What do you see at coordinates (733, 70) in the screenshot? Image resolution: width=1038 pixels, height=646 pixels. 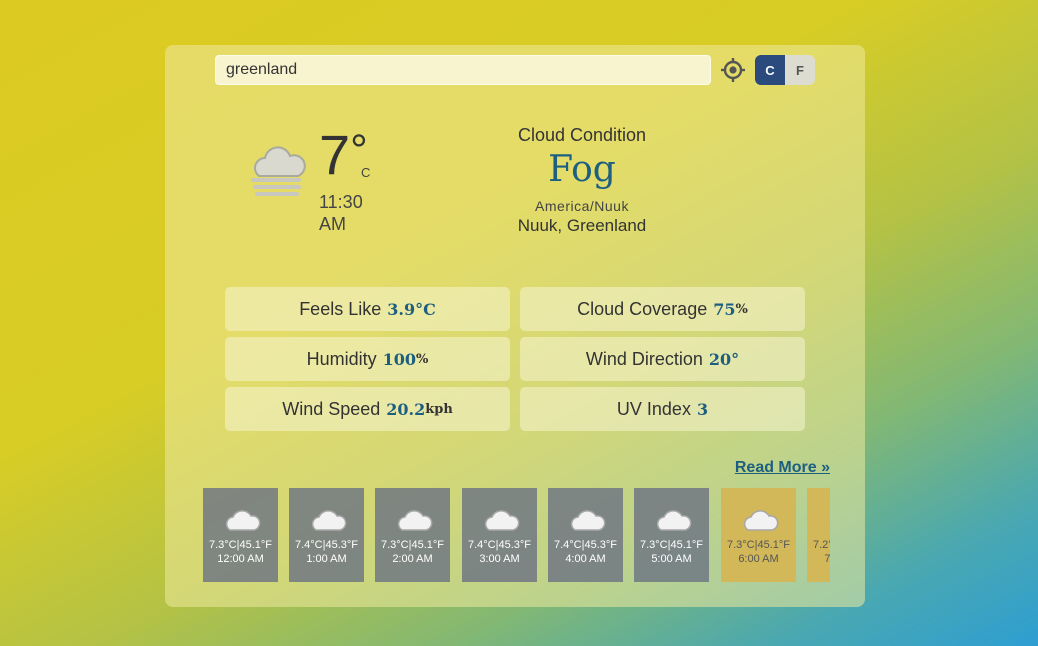 I see `locate-icon` at bounding box center [733, 70].